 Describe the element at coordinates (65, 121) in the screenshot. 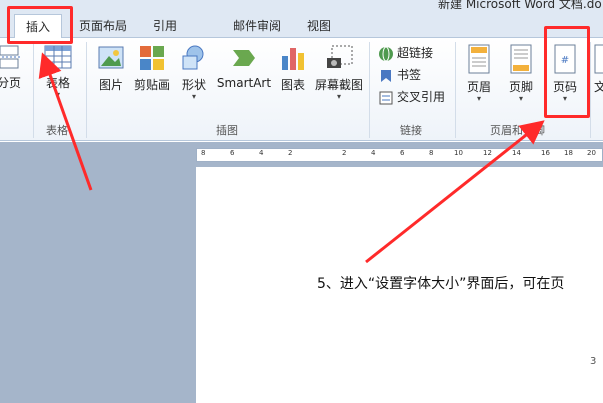

I see `arrow-to-insert-tab` at that location.